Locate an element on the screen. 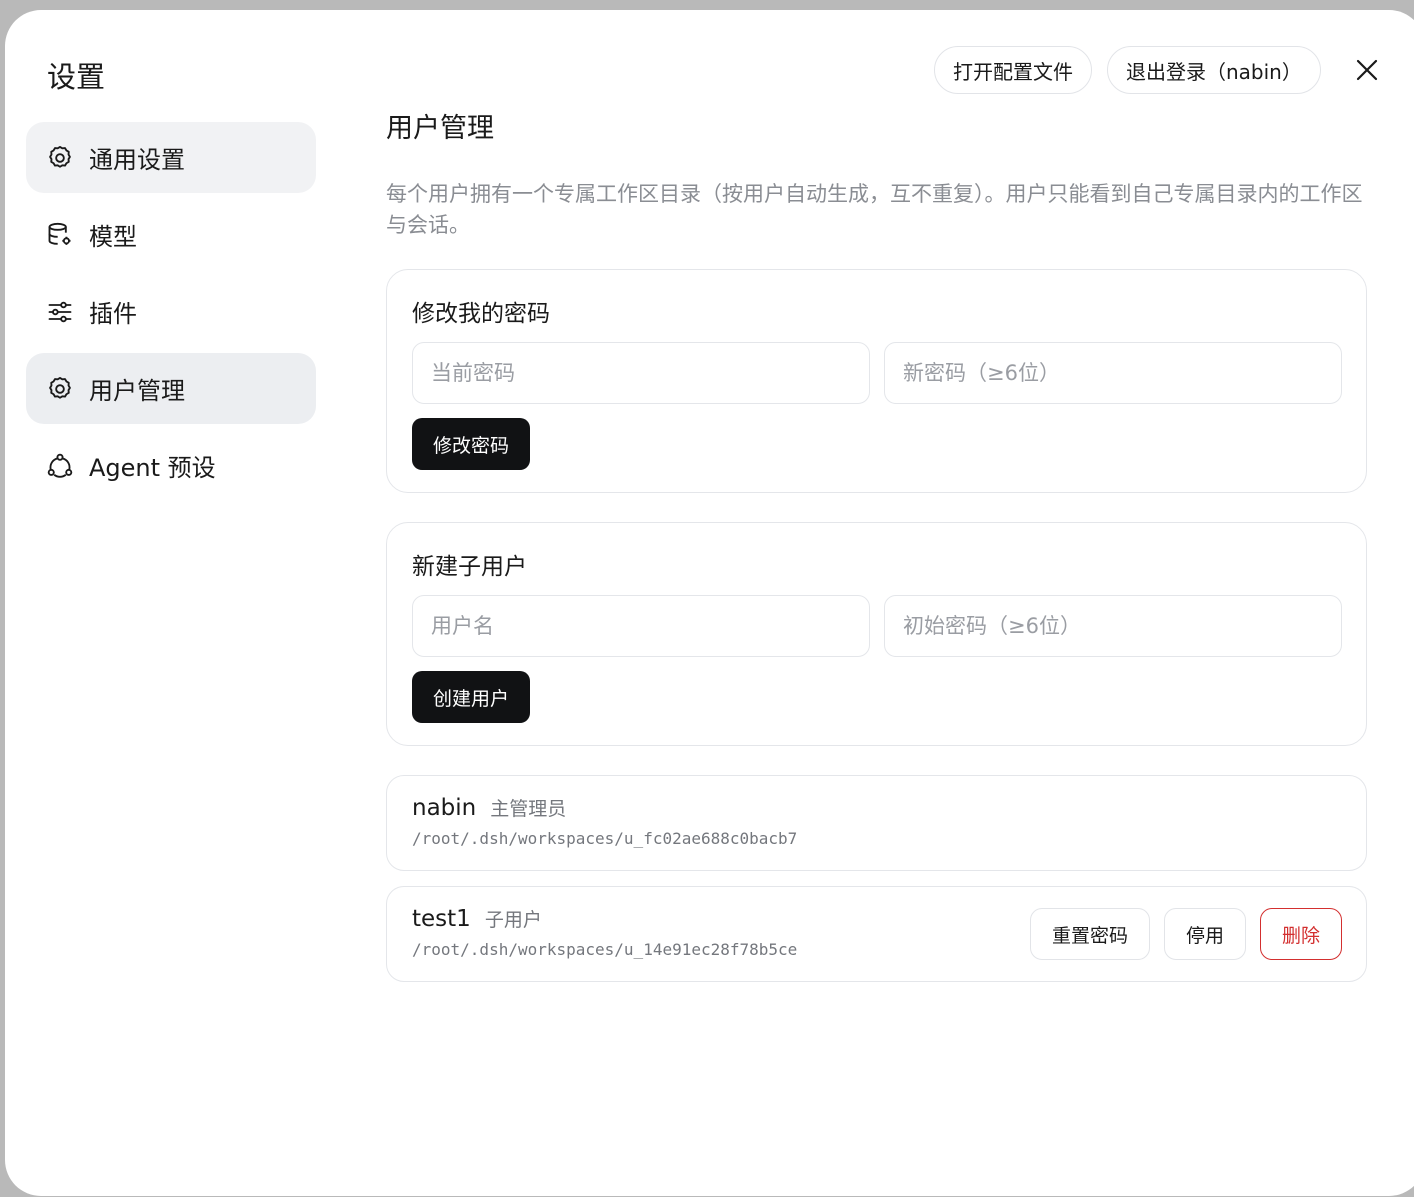 Image resolution: width=1414 pixels, height=1197 pixels. sliders-icon is located at coordinates (60, 312).